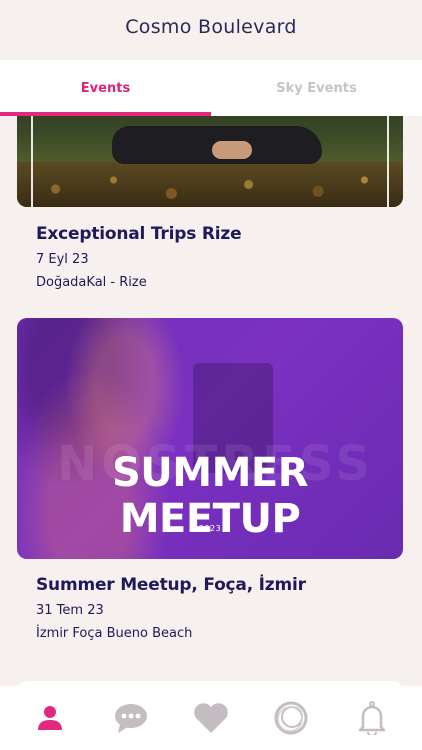 This screenshot has width=422, height=750. Describe the element at coordinates (62, 259) in the screenshot. I see `event-date: 7 Eyl 23` at that location.